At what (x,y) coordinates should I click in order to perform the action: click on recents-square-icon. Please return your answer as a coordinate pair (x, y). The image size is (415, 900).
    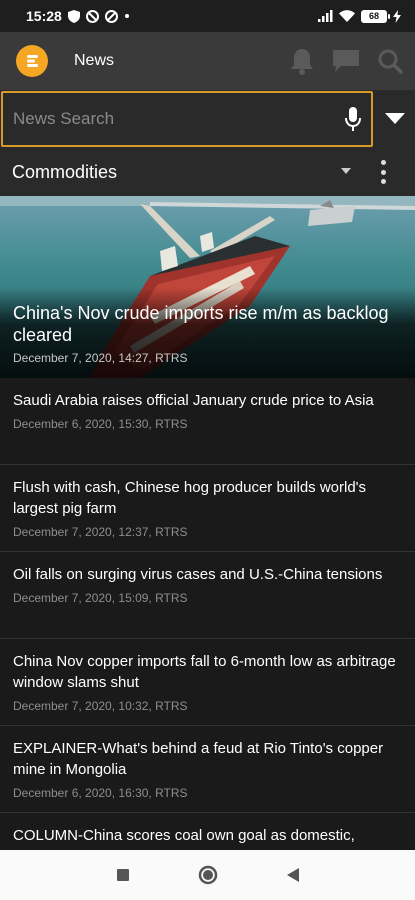
    Looking at the image, I should click on (123, 875).